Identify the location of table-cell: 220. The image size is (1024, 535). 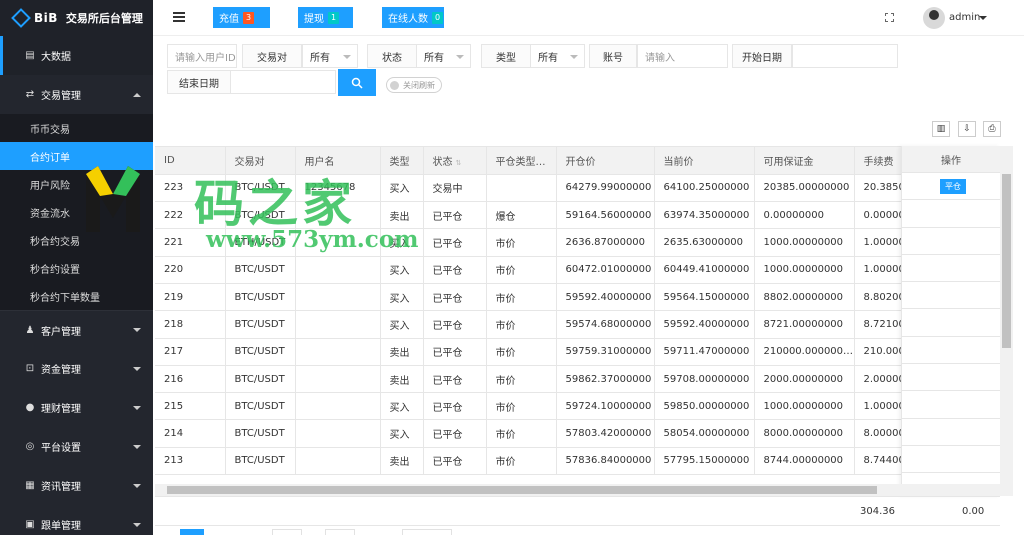
(190, 270).